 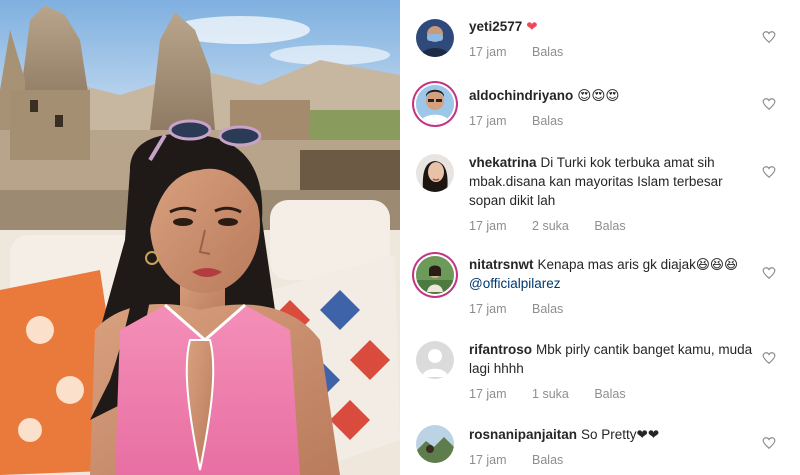 I want to click on default-avatar-icon, so click(x=435, y=360).